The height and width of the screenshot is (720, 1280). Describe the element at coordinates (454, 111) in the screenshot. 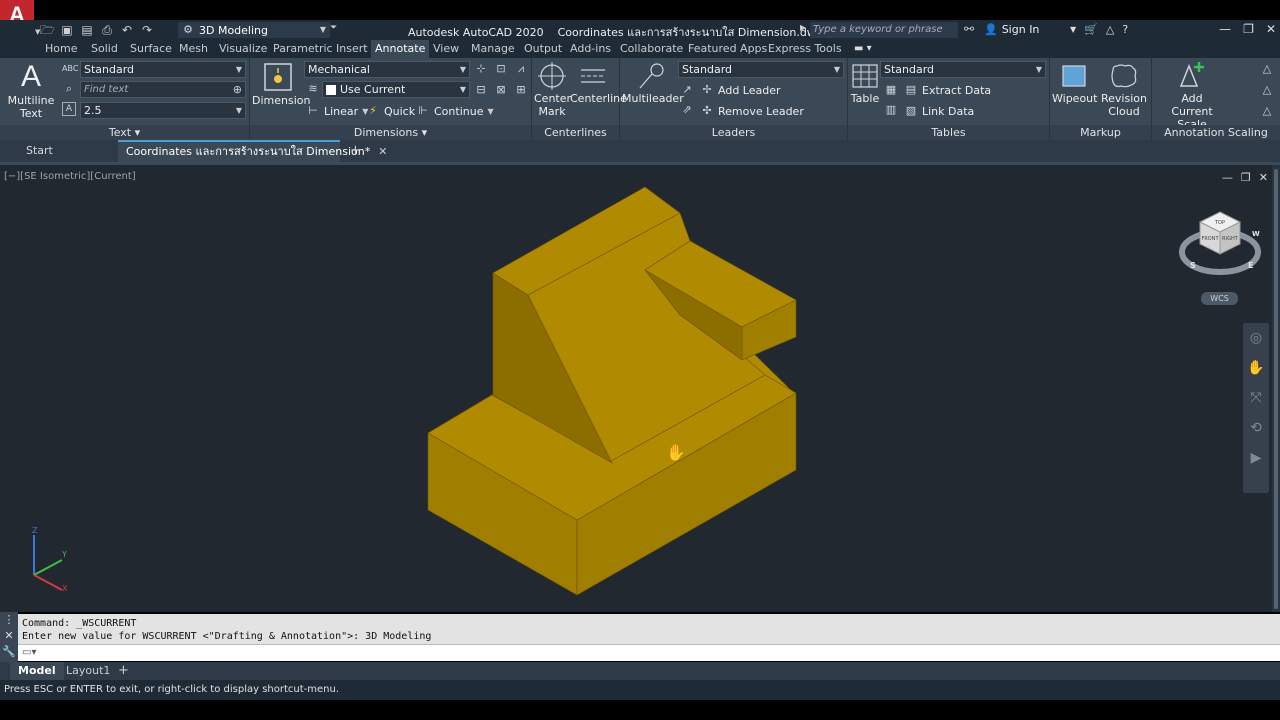

I see `continue-button: ⊩ Continue ▼` at that location.